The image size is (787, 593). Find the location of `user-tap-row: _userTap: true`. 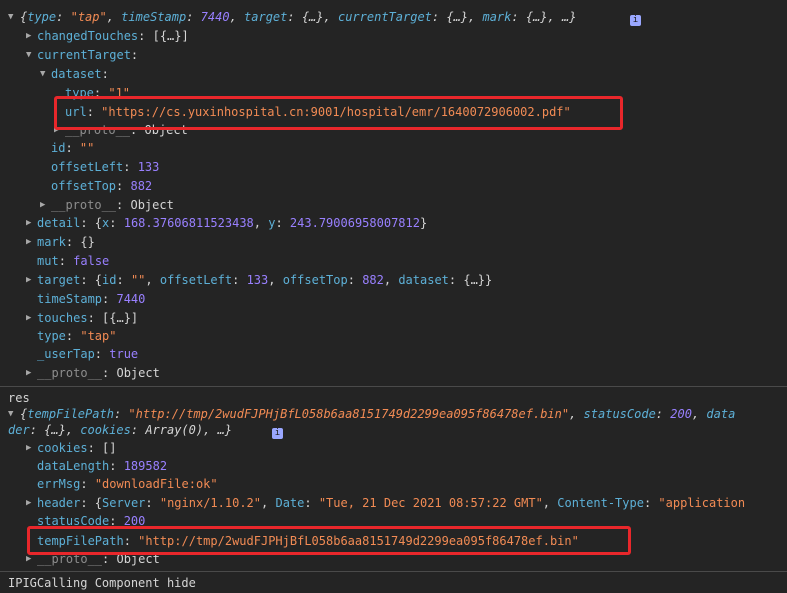

user-tap-row: _userTap: true is located at coordinates (88, 354).